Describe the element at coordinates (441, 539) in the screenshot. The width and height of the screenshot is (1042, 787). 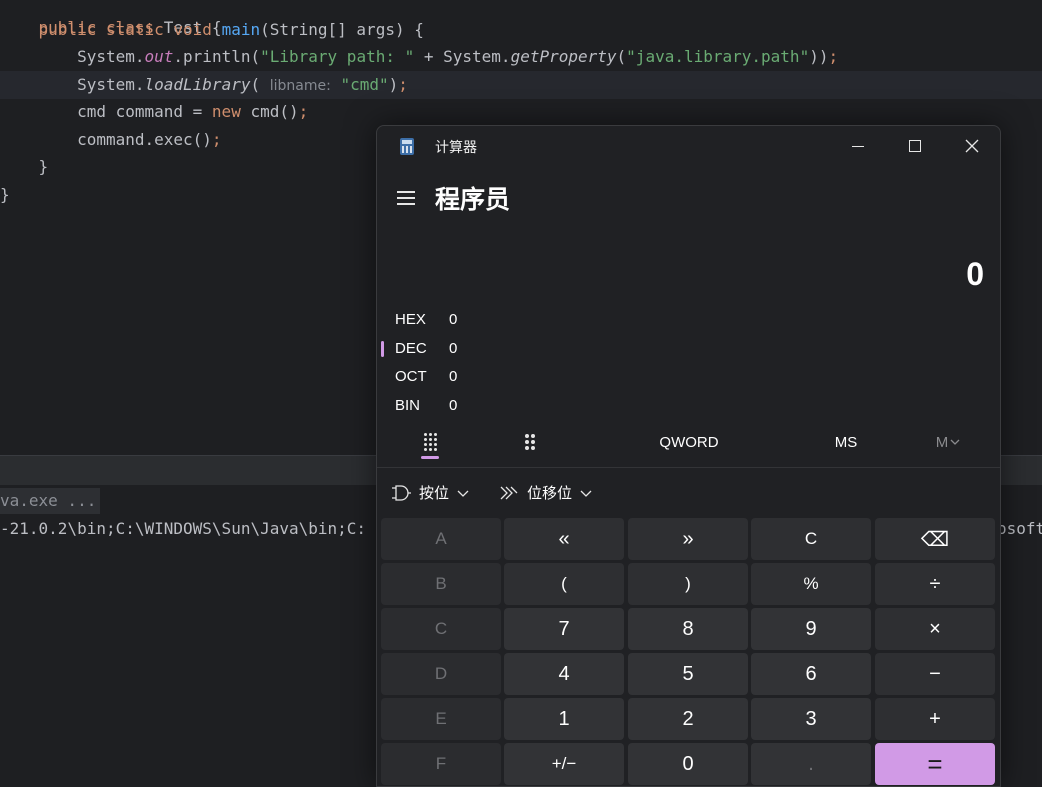
I see `key-hex-a: A` at that location.